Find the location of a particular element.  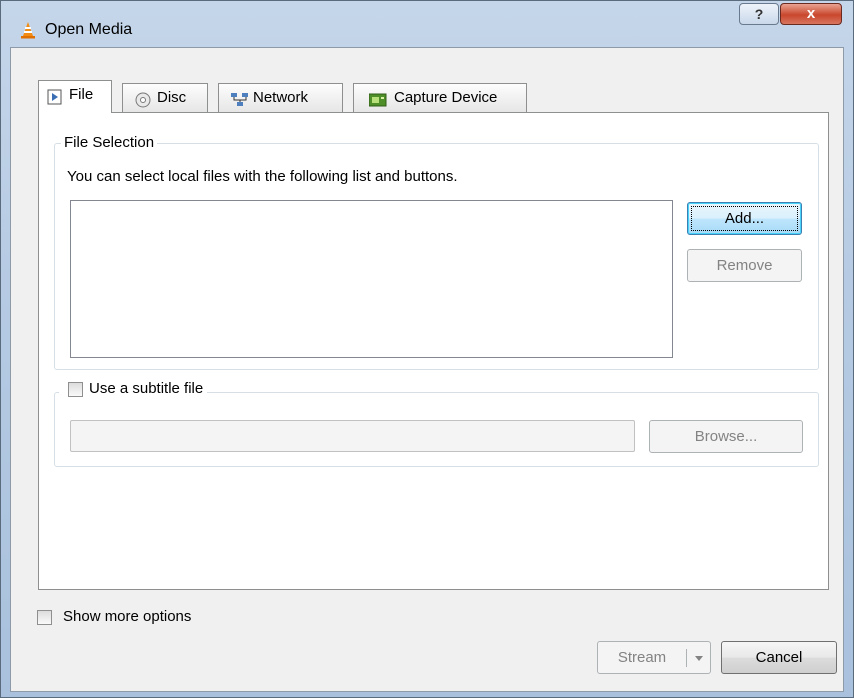

subtitle-path-field is located at coordinates (352, 436).